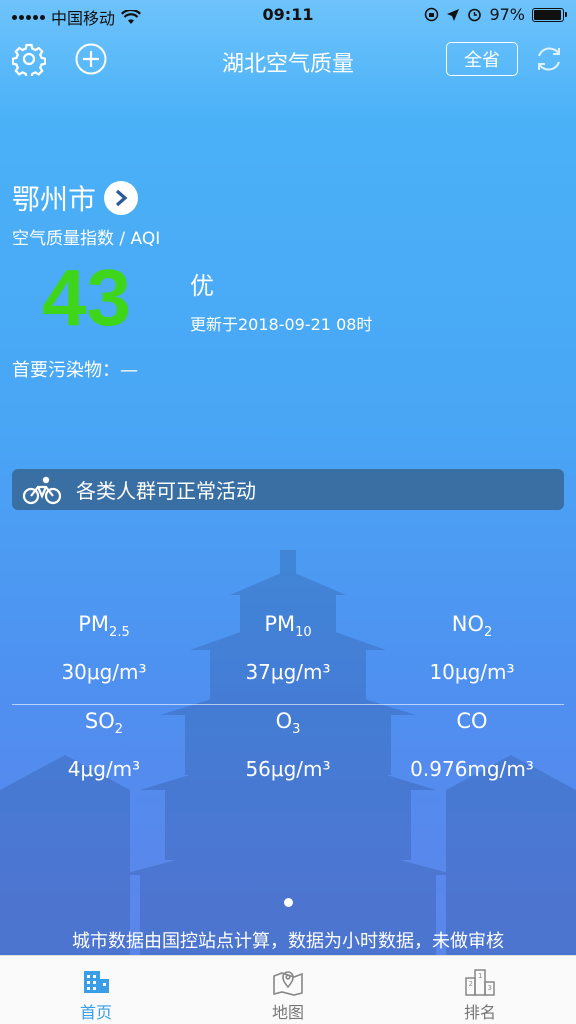 This screenshot has height=1024, width=576. What do you see at coordinates (42, 490) in the screenshot?
I see `bicycle-icon` at bounding box center [42, 490].